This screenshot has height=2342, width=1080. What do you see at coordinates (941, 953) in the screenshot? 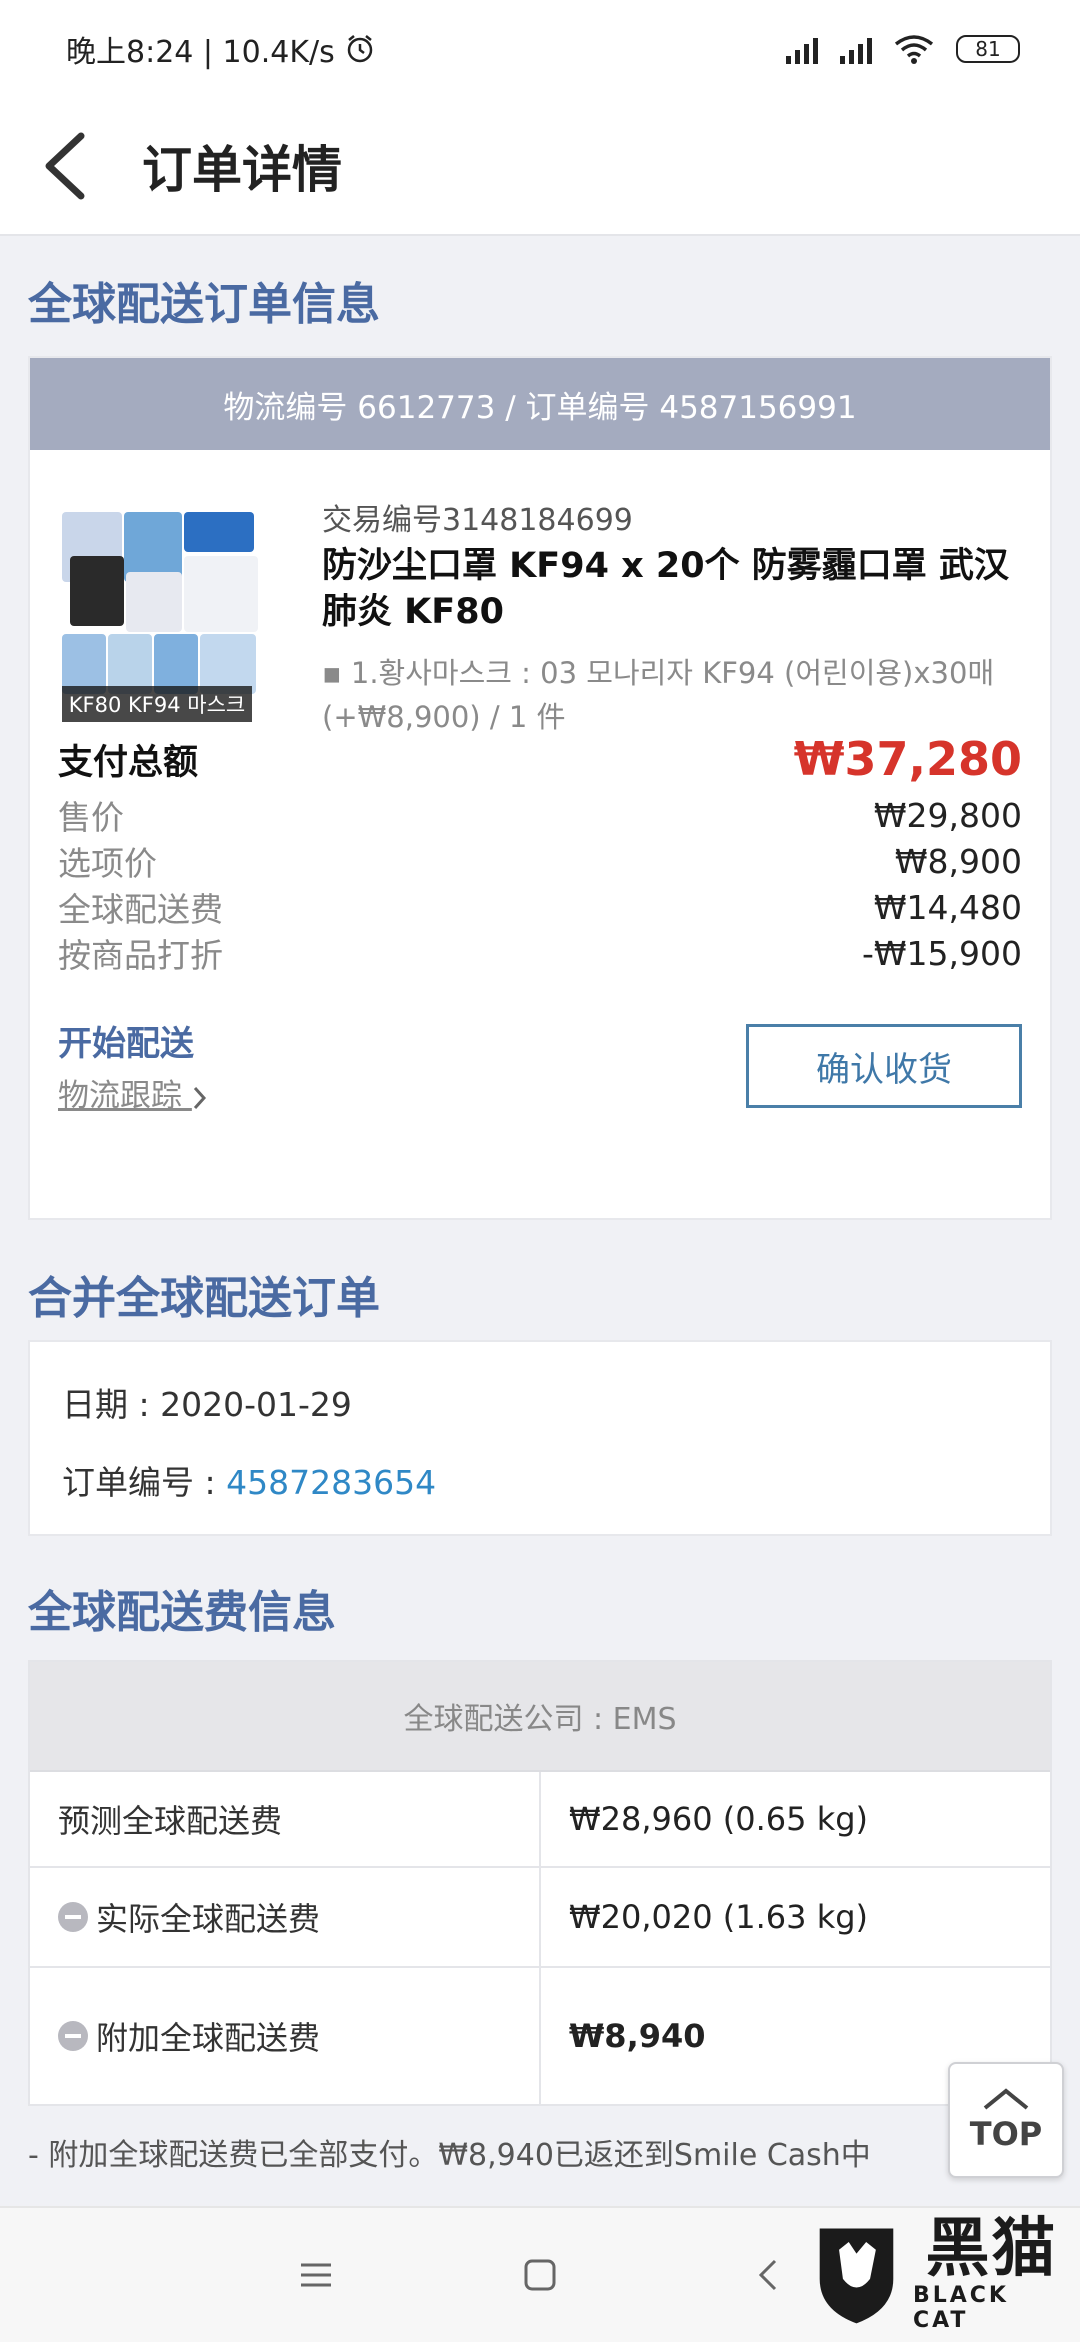
I see `discount-value: -₩15,900` at bounding box center [941, 953].